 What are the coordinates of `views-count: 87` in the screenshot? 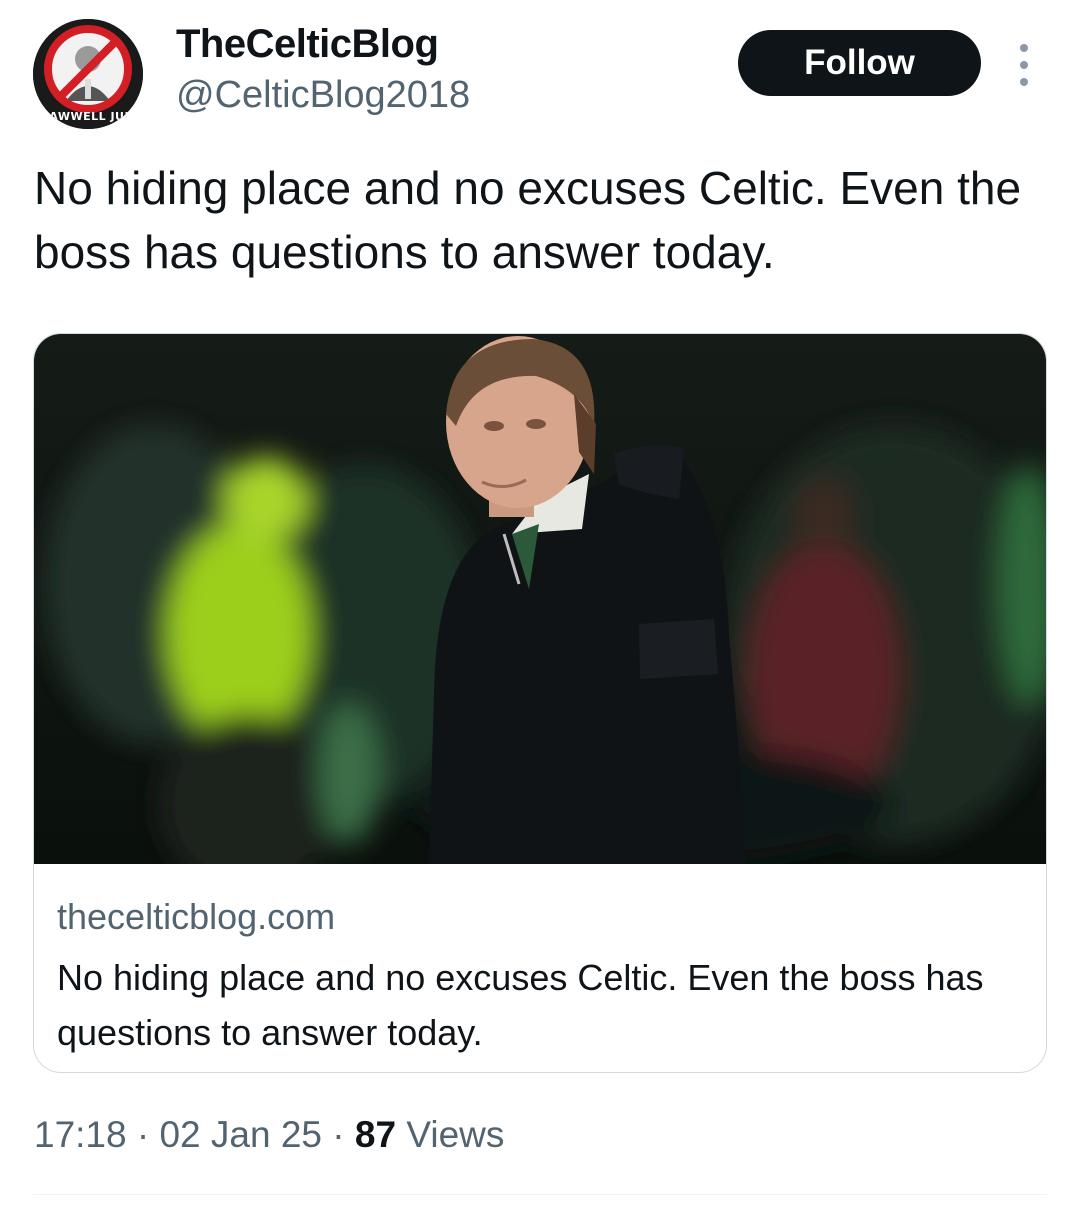 It's located at (375, 1134).